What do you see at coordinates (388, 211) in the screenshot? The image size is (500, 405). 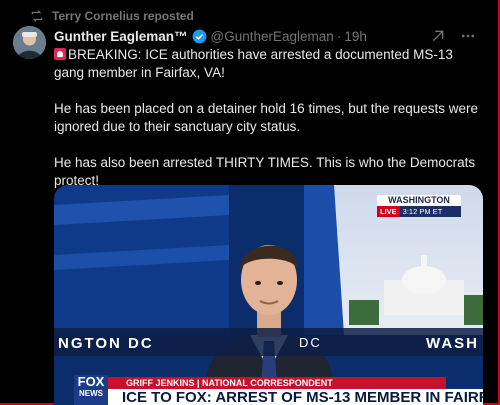 I see `live-label: LIVE` at bounding box center [388, 211].